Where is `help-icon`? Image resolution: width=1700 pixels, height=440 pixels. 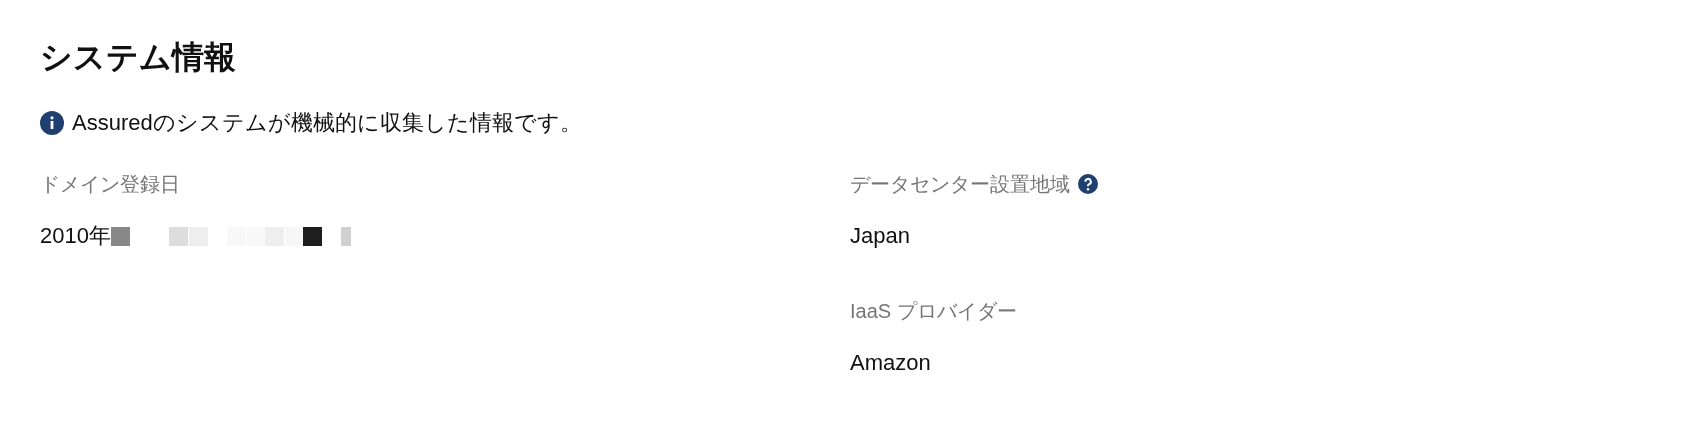
help-icon is located at coordinates (1088, 184).